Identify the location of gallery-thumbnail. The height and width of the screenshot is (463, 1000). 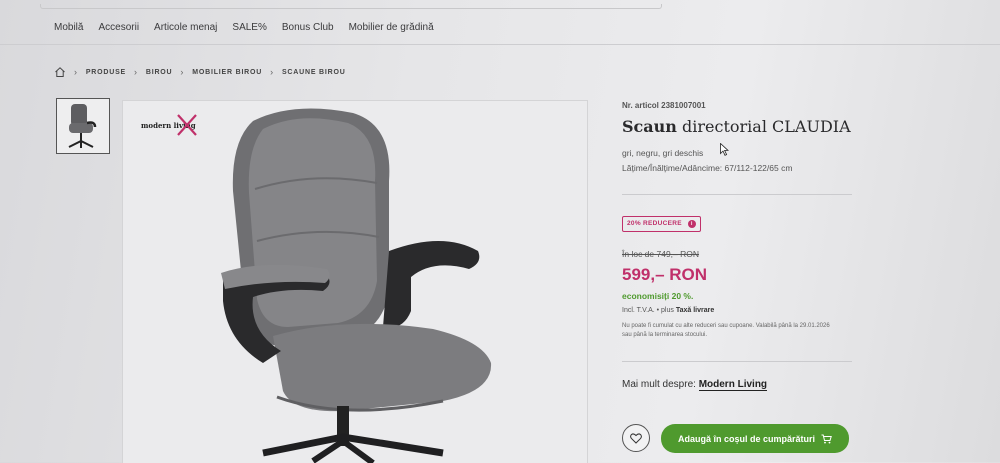
(83, 126).